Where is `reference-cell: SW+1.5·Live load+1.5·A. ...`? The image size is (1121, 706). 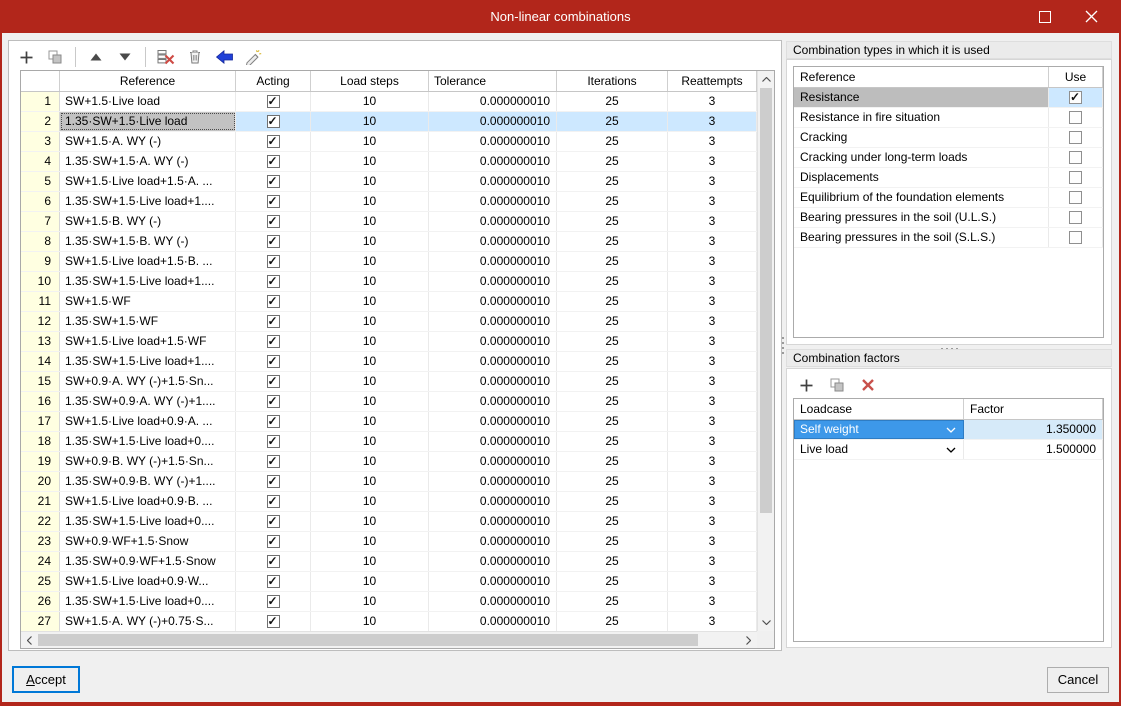
reference-cell: SW+1.5·Live load+1.5·A. ... is located at coordinates (148, 181).